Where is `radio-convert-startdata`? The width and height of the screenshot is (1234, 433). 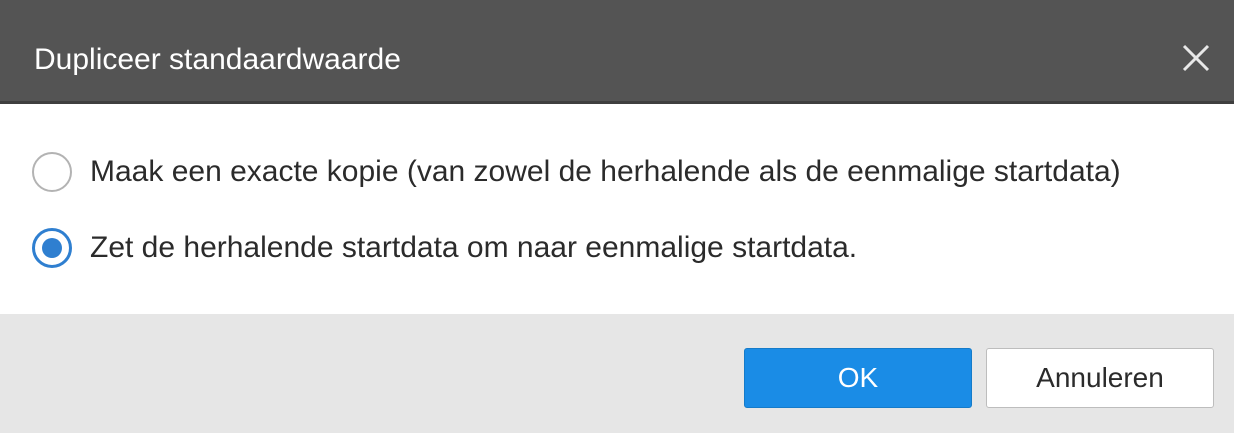
radio-convert-startdata is located at coordinates (52, 248).